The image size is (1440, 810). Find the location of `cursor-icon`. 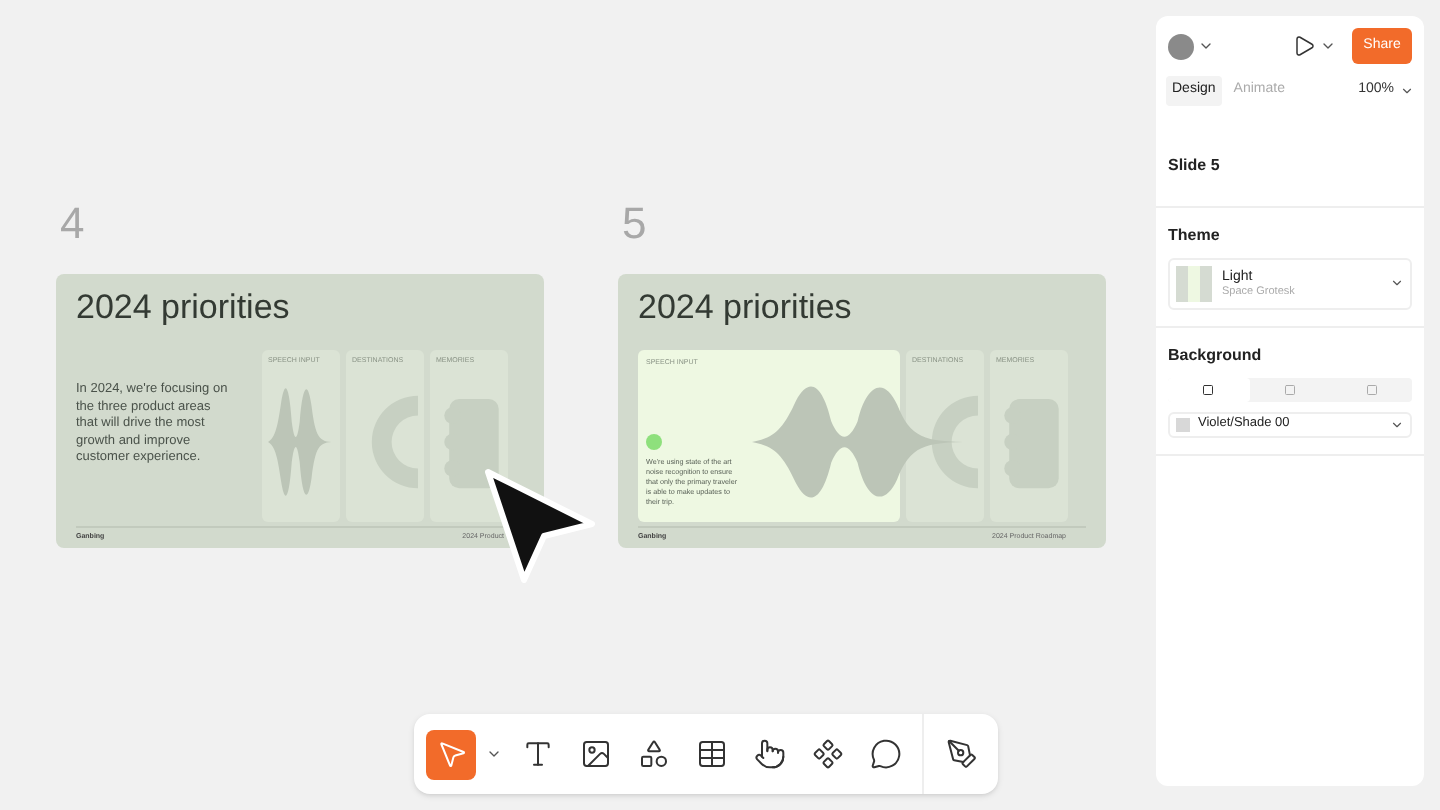

cursor-icon is located at coordinates (540, 526).